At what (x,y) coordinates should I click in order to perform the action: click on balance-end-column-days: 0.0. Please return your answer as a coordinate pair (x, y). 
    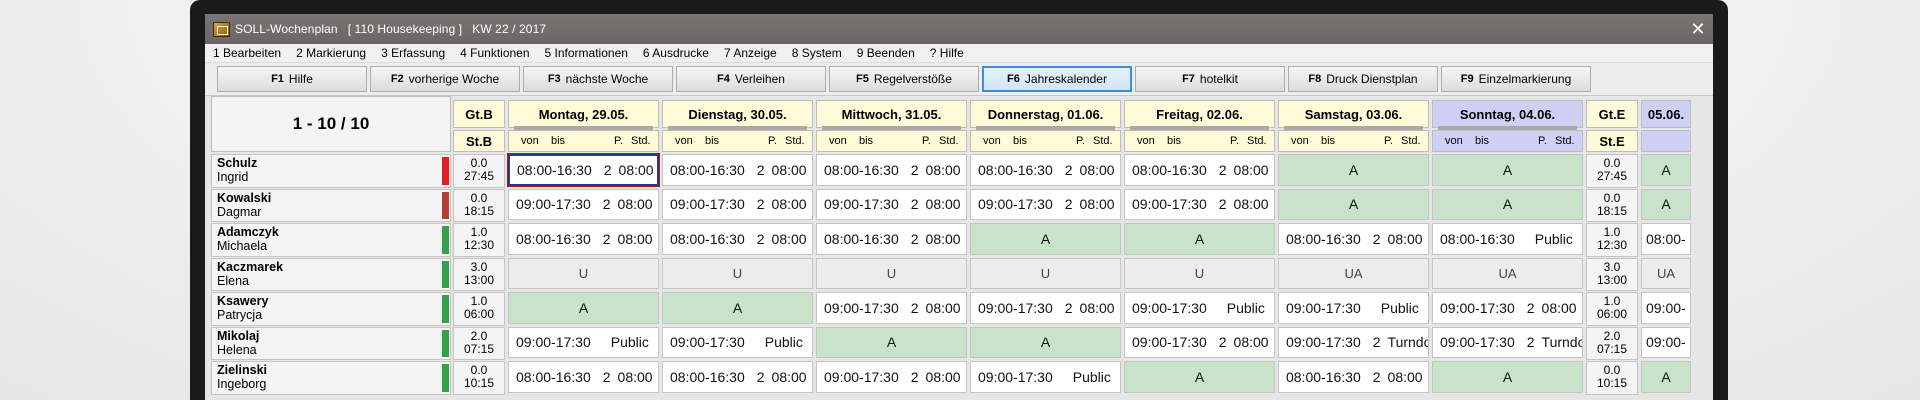
    Looking at the image, I should click on (1612, 197).